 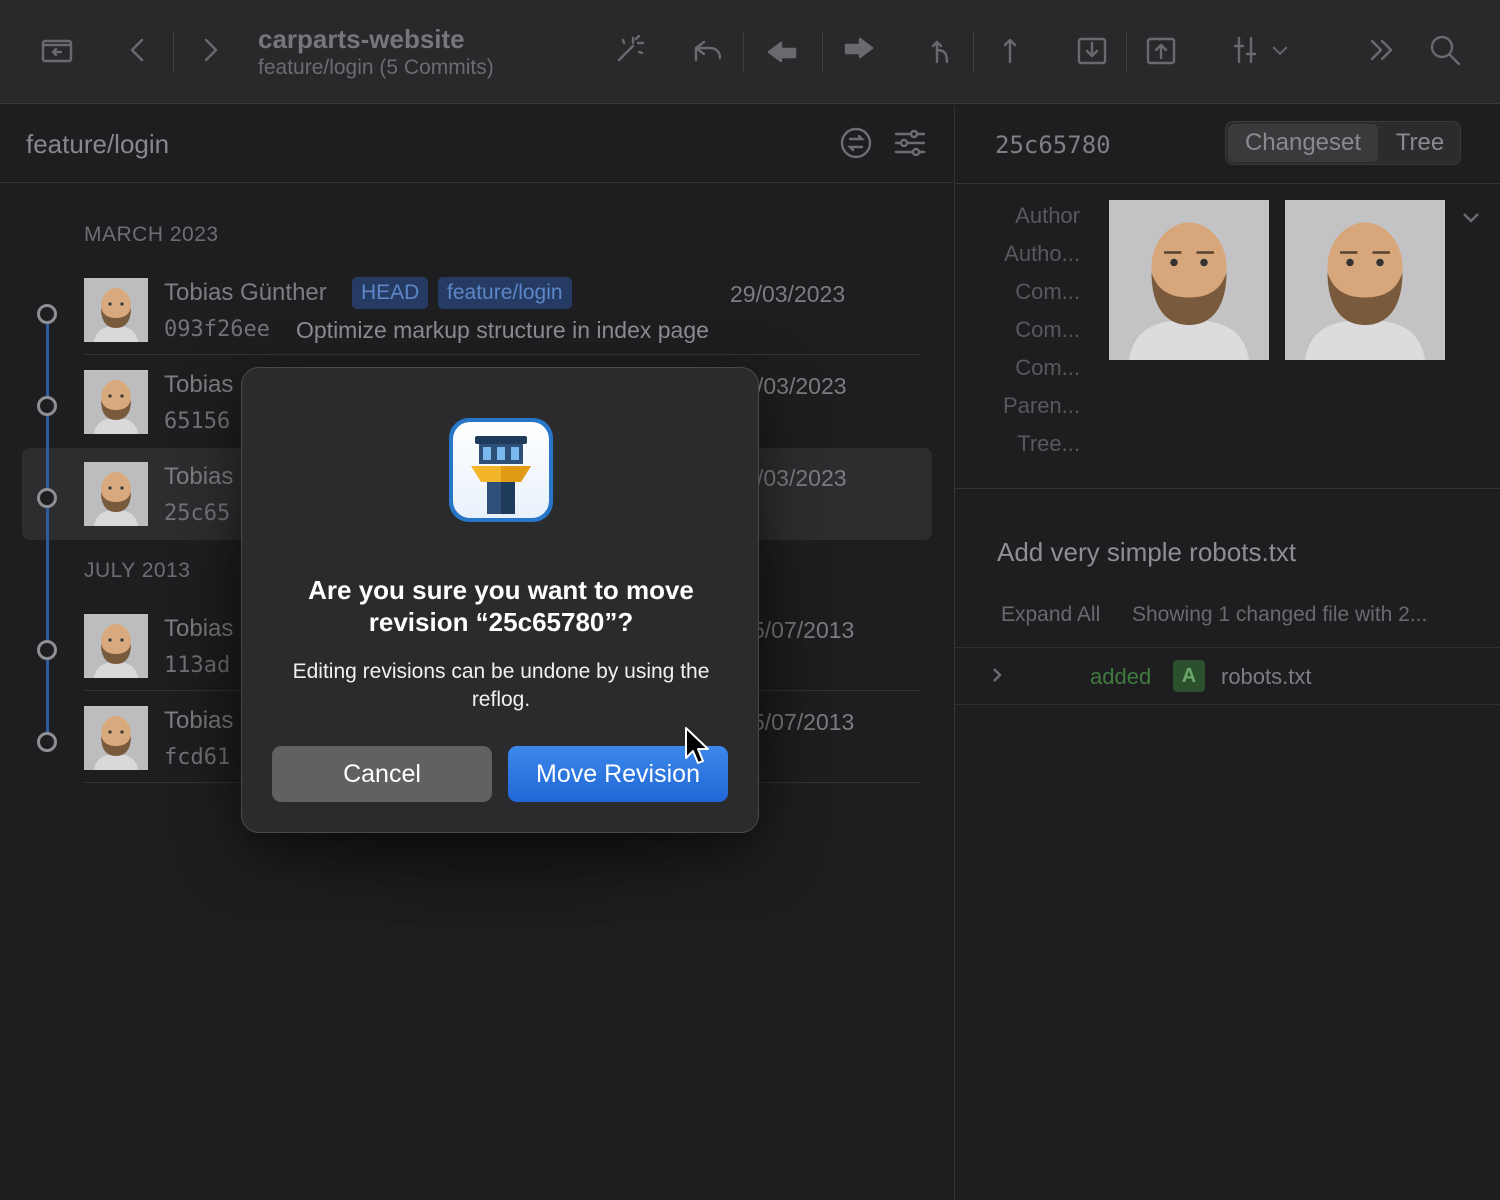 I want to click on history-header: feature/login, so click(x=476, y=144).